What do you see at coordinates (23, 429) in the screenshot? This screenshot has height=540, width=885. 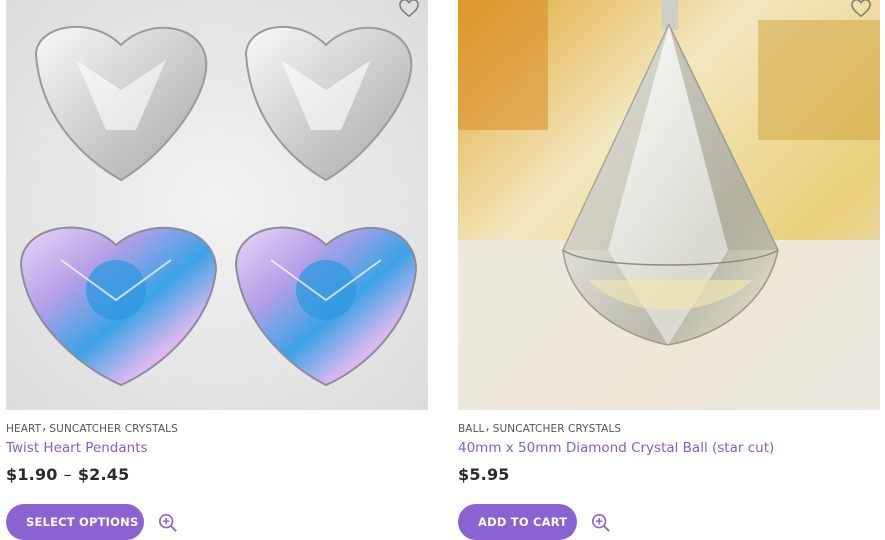 I see `category-link-heart: HEART` at bounding box center [23, 429].